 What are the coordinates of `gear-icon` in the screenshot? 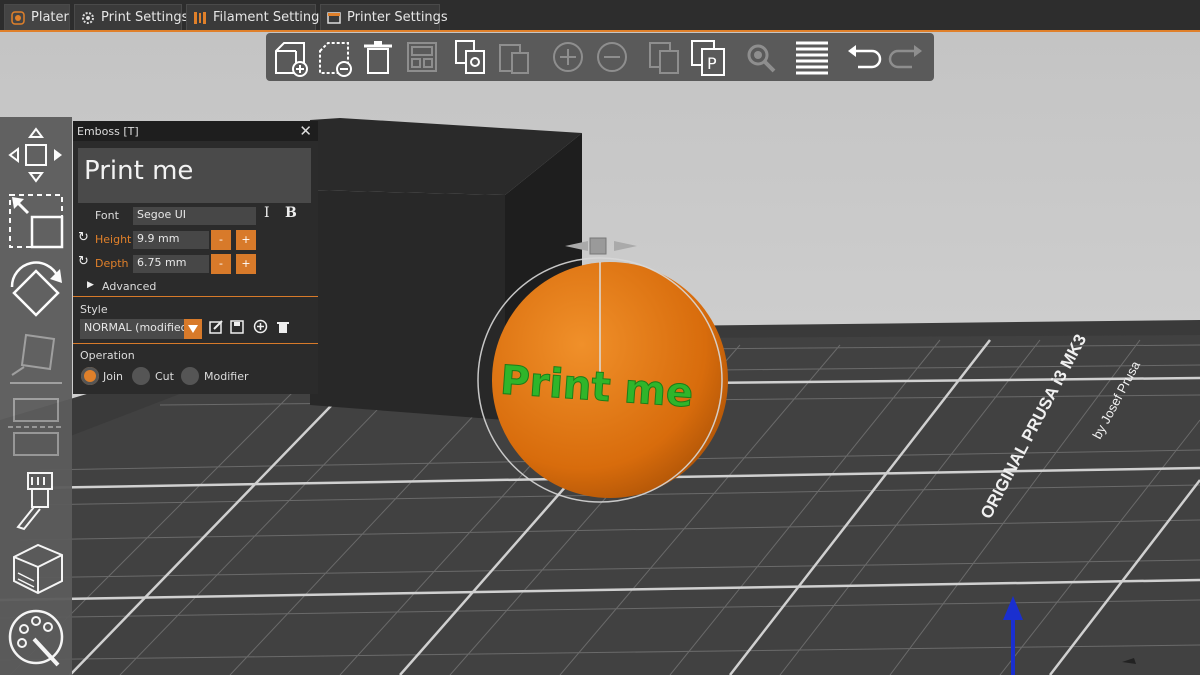 It's located at (88, 18).